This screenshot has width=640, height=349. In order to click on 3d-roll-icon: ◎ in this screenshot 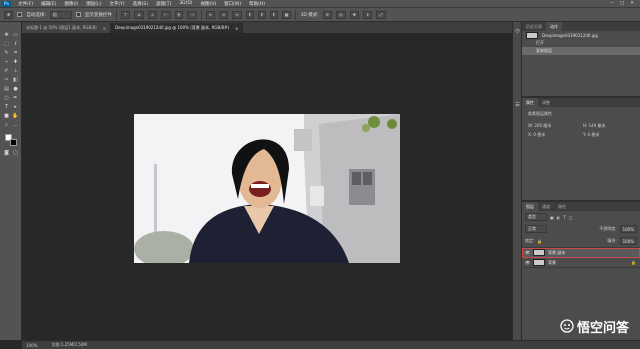, I will do `click(341, 14)`.